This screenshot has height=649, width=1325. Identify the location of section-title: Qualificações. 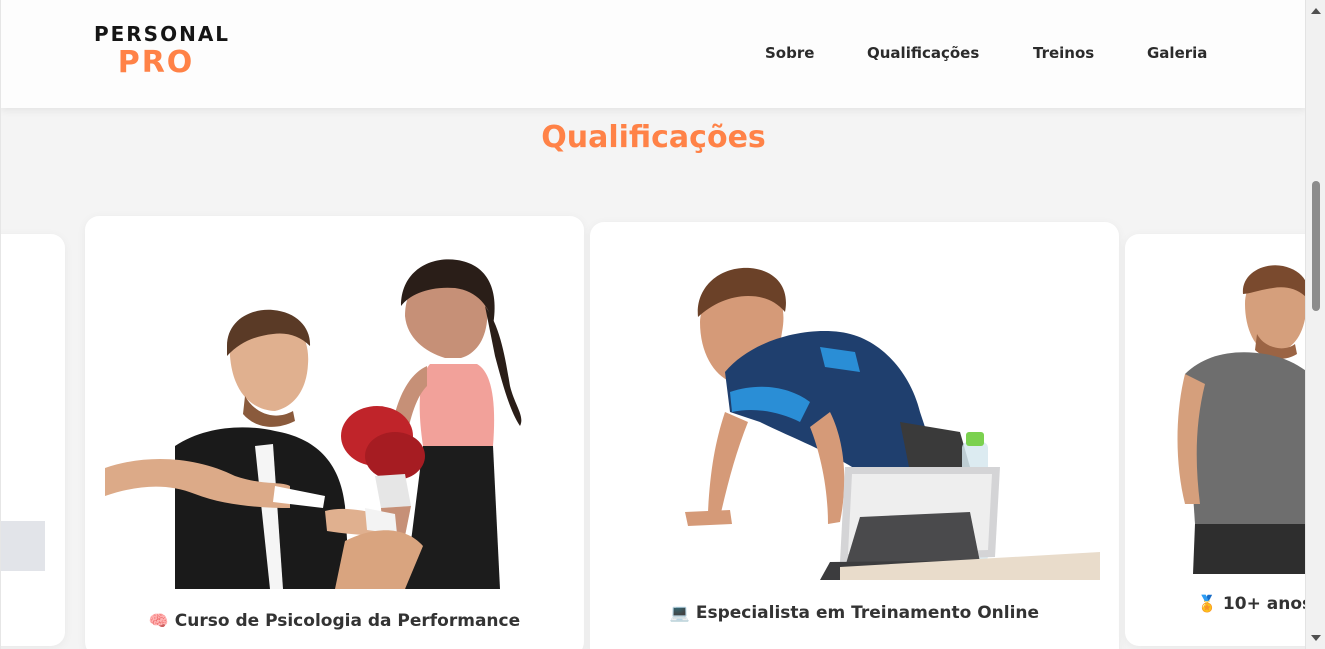
(653, 137).